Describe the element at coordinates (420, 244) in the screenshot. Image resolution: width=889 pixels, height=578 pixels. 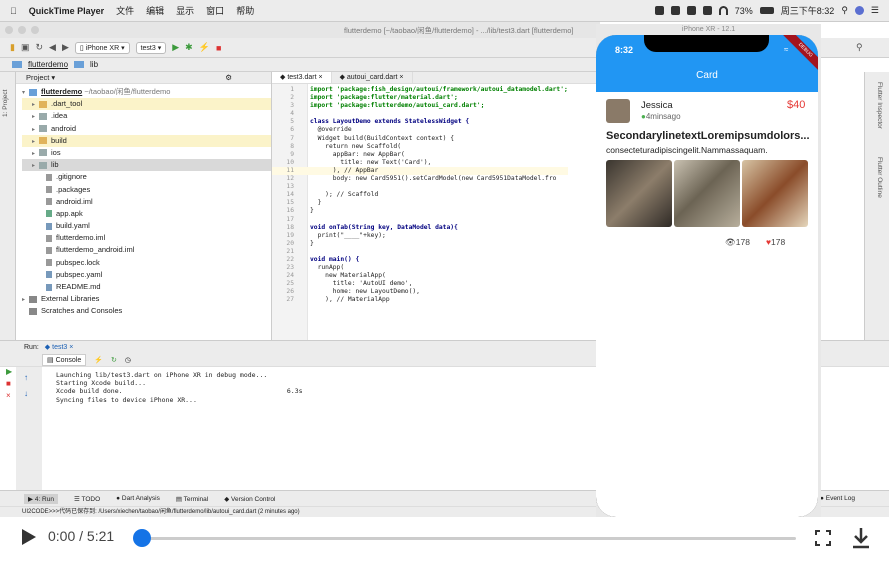
I see `code-line: 20}` at that location.